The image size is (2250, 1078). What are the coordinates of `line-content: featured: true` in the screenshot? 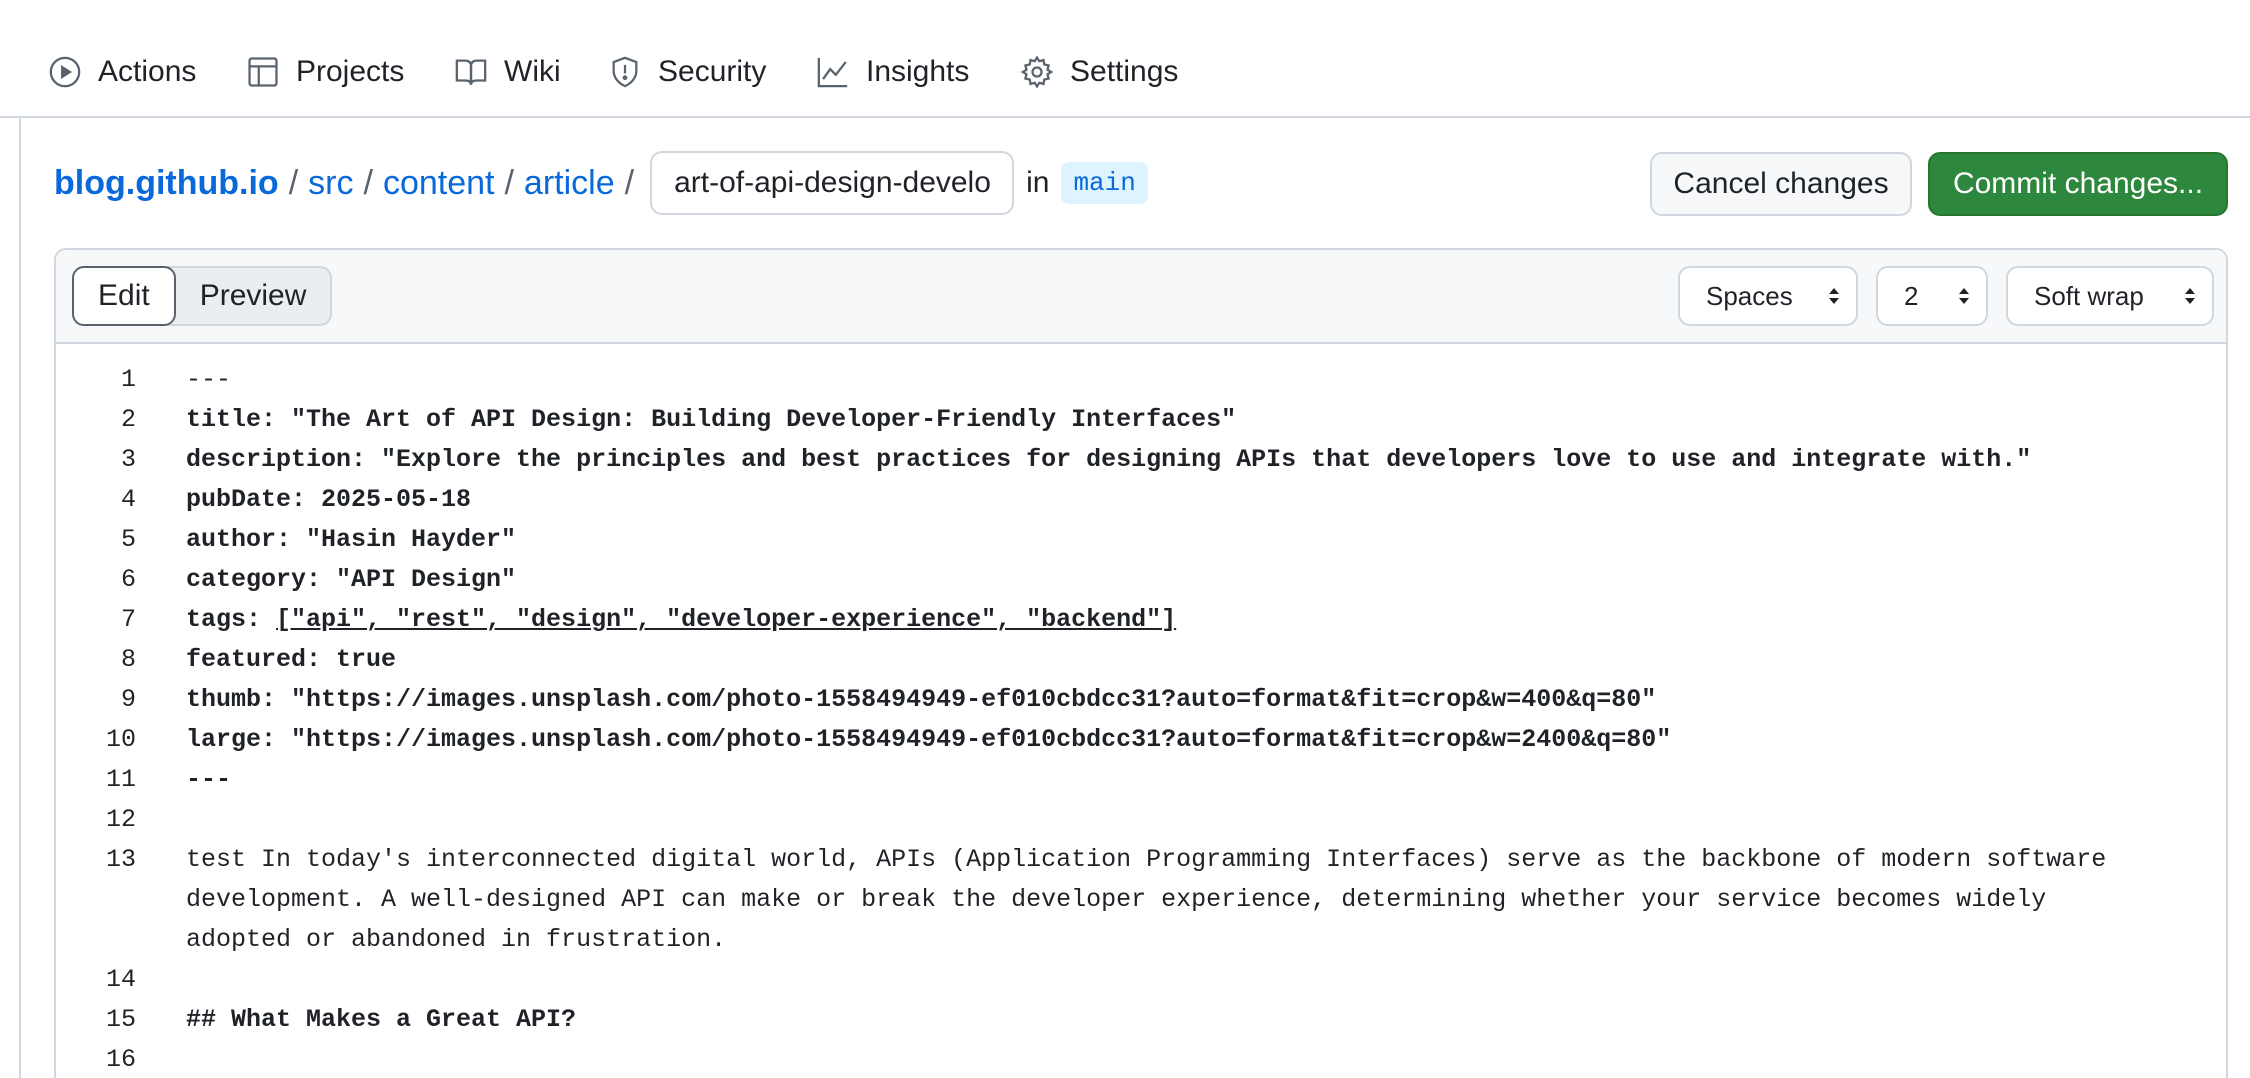 It's located at (291, 659).